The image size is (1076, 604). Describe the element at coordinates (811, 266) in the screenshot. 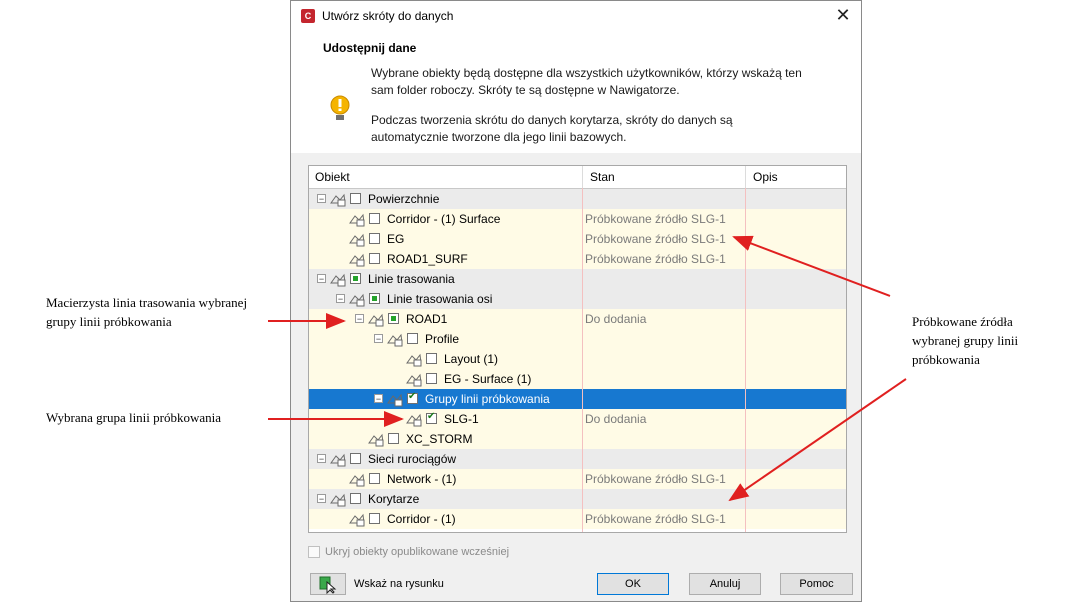

I see `arrow-to-surfaces` at that location.